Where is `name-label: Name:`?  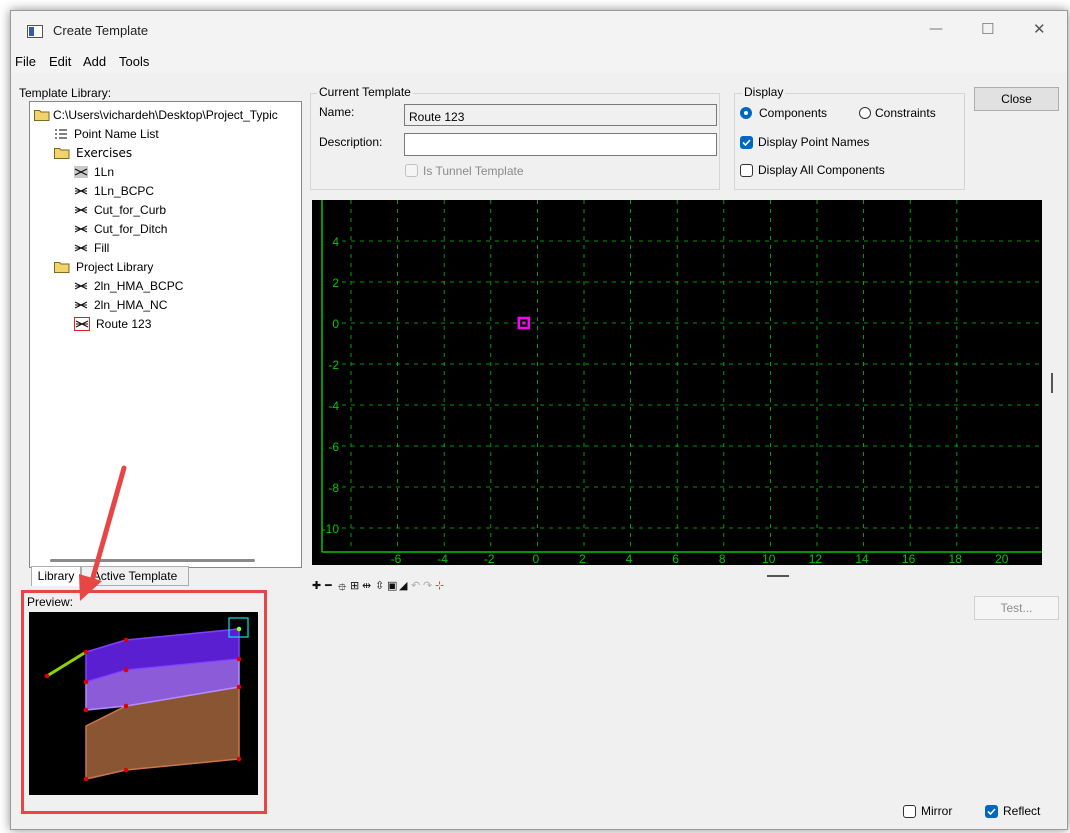 name-label: Name: is located at coordinates (337, 112).